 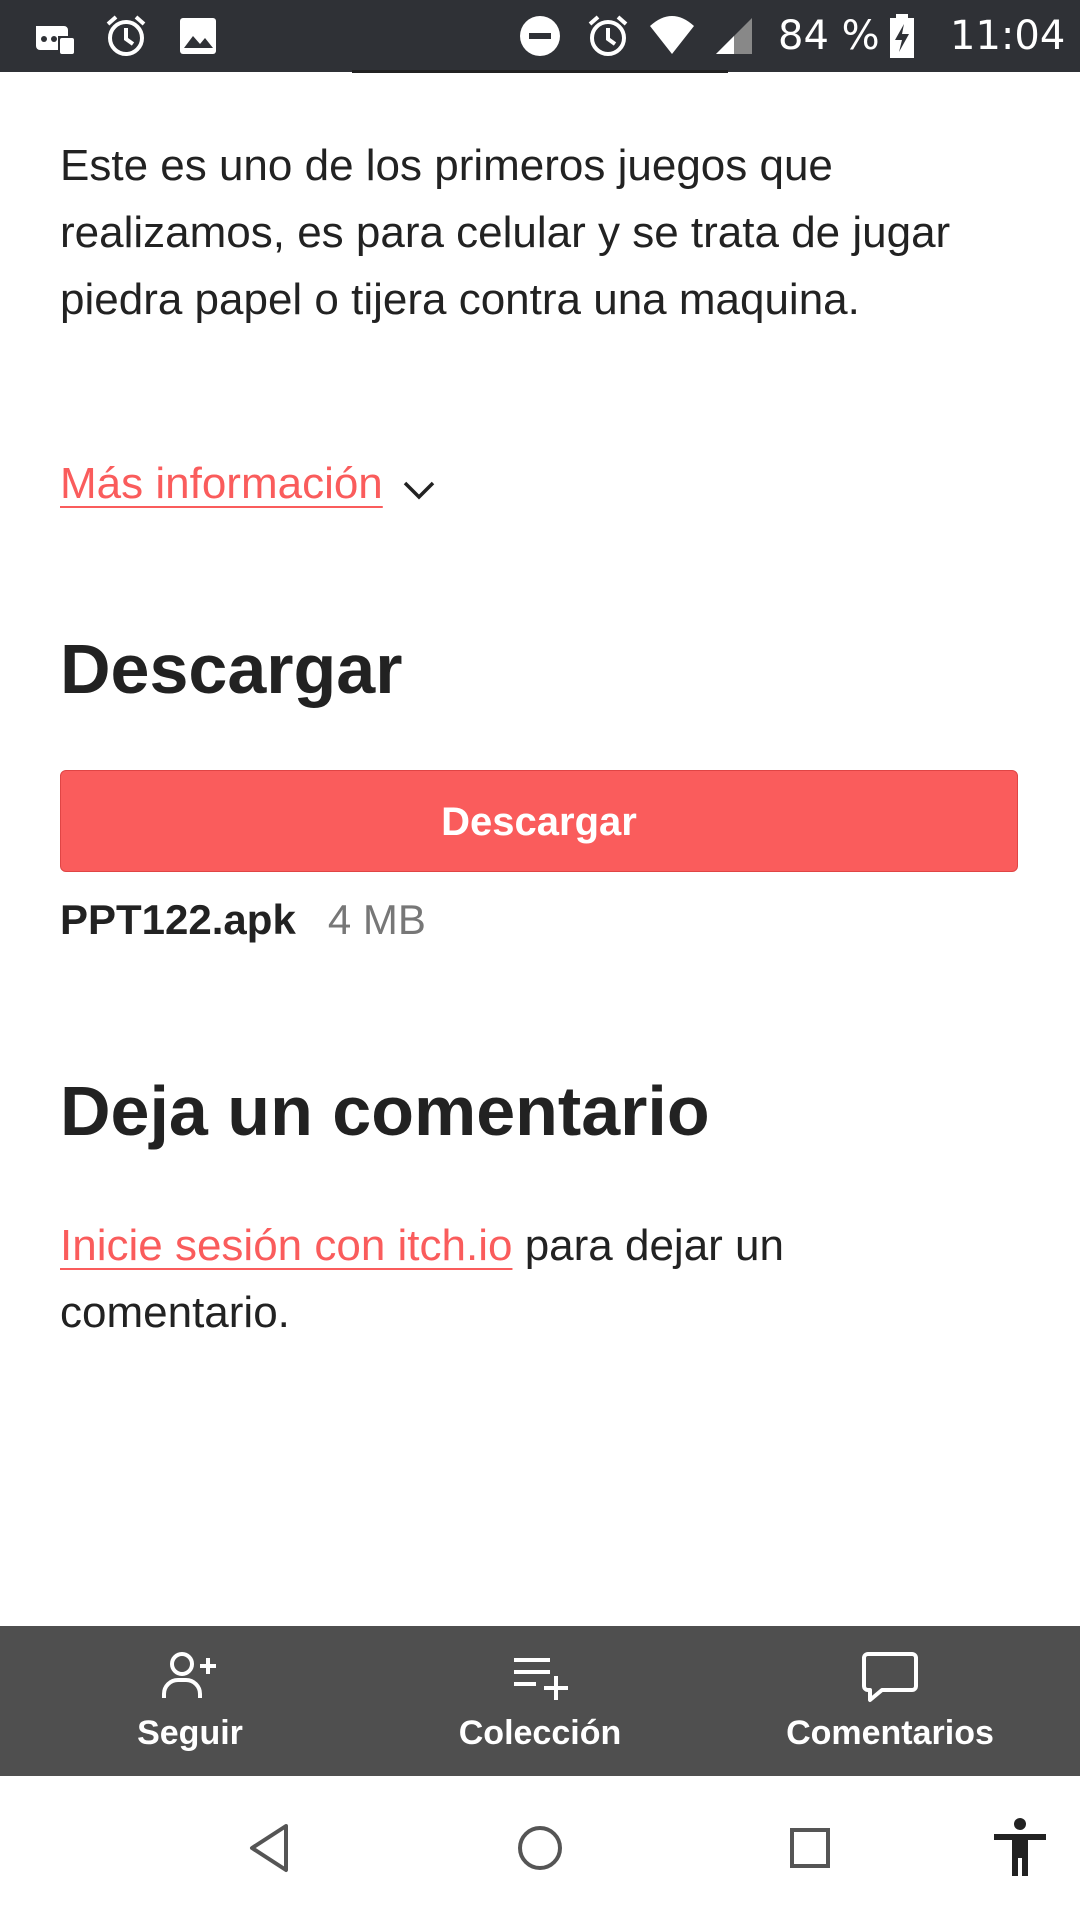 What do you see at coordinates (198, 36) in the screenshot?
I see `image-icon` at bounding box center [198, 36].